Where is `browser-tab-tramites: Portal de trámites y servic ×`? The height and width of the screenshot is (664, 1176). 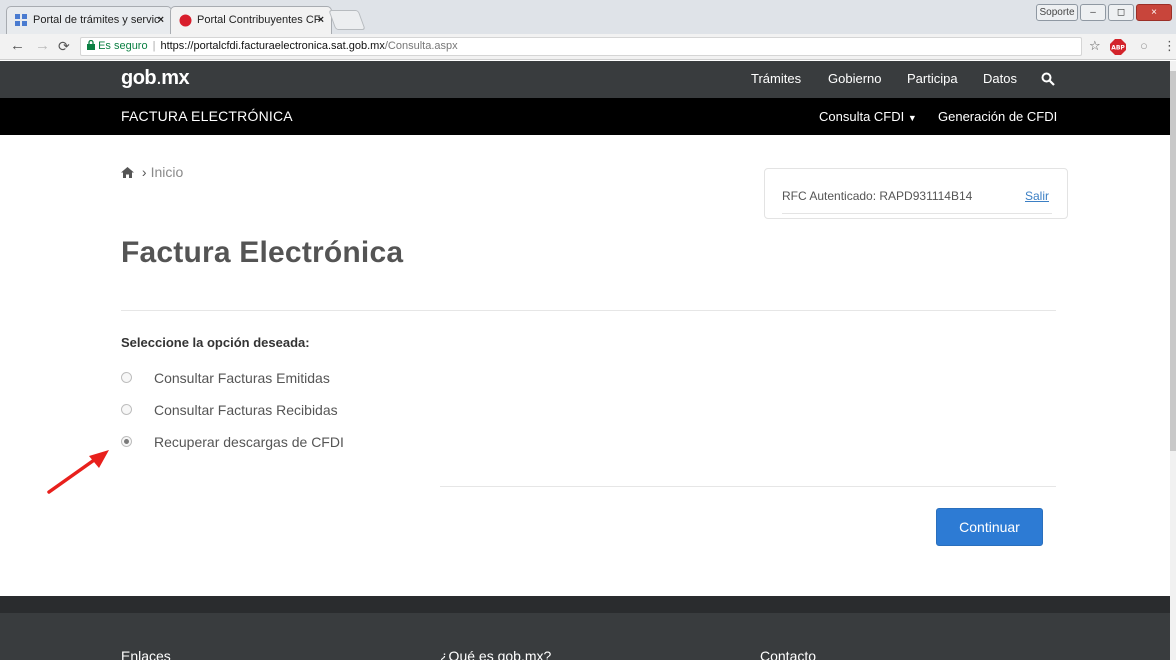 browser-tab-tramites: Portal de trámites y servic × is located at coordinates (89, 20).